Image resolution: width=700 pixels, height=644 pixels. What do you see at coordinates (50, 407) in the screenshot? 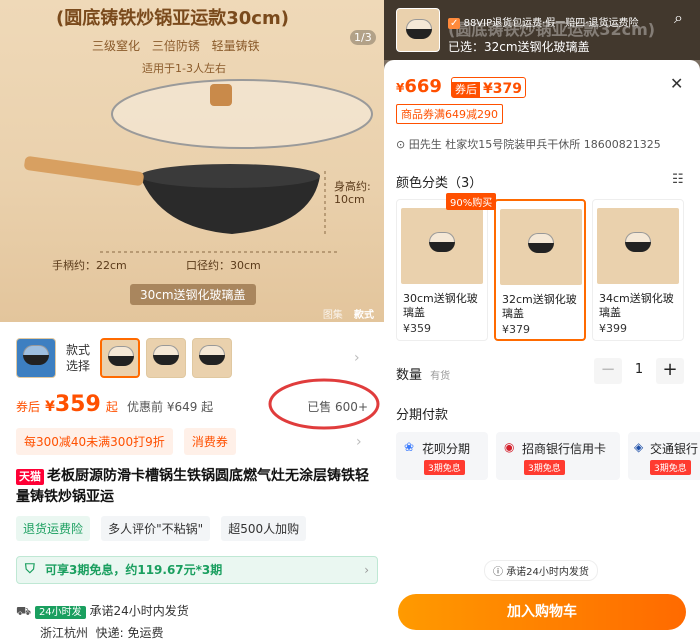
I see `currency: ¥` at bounding box center [50, 407].